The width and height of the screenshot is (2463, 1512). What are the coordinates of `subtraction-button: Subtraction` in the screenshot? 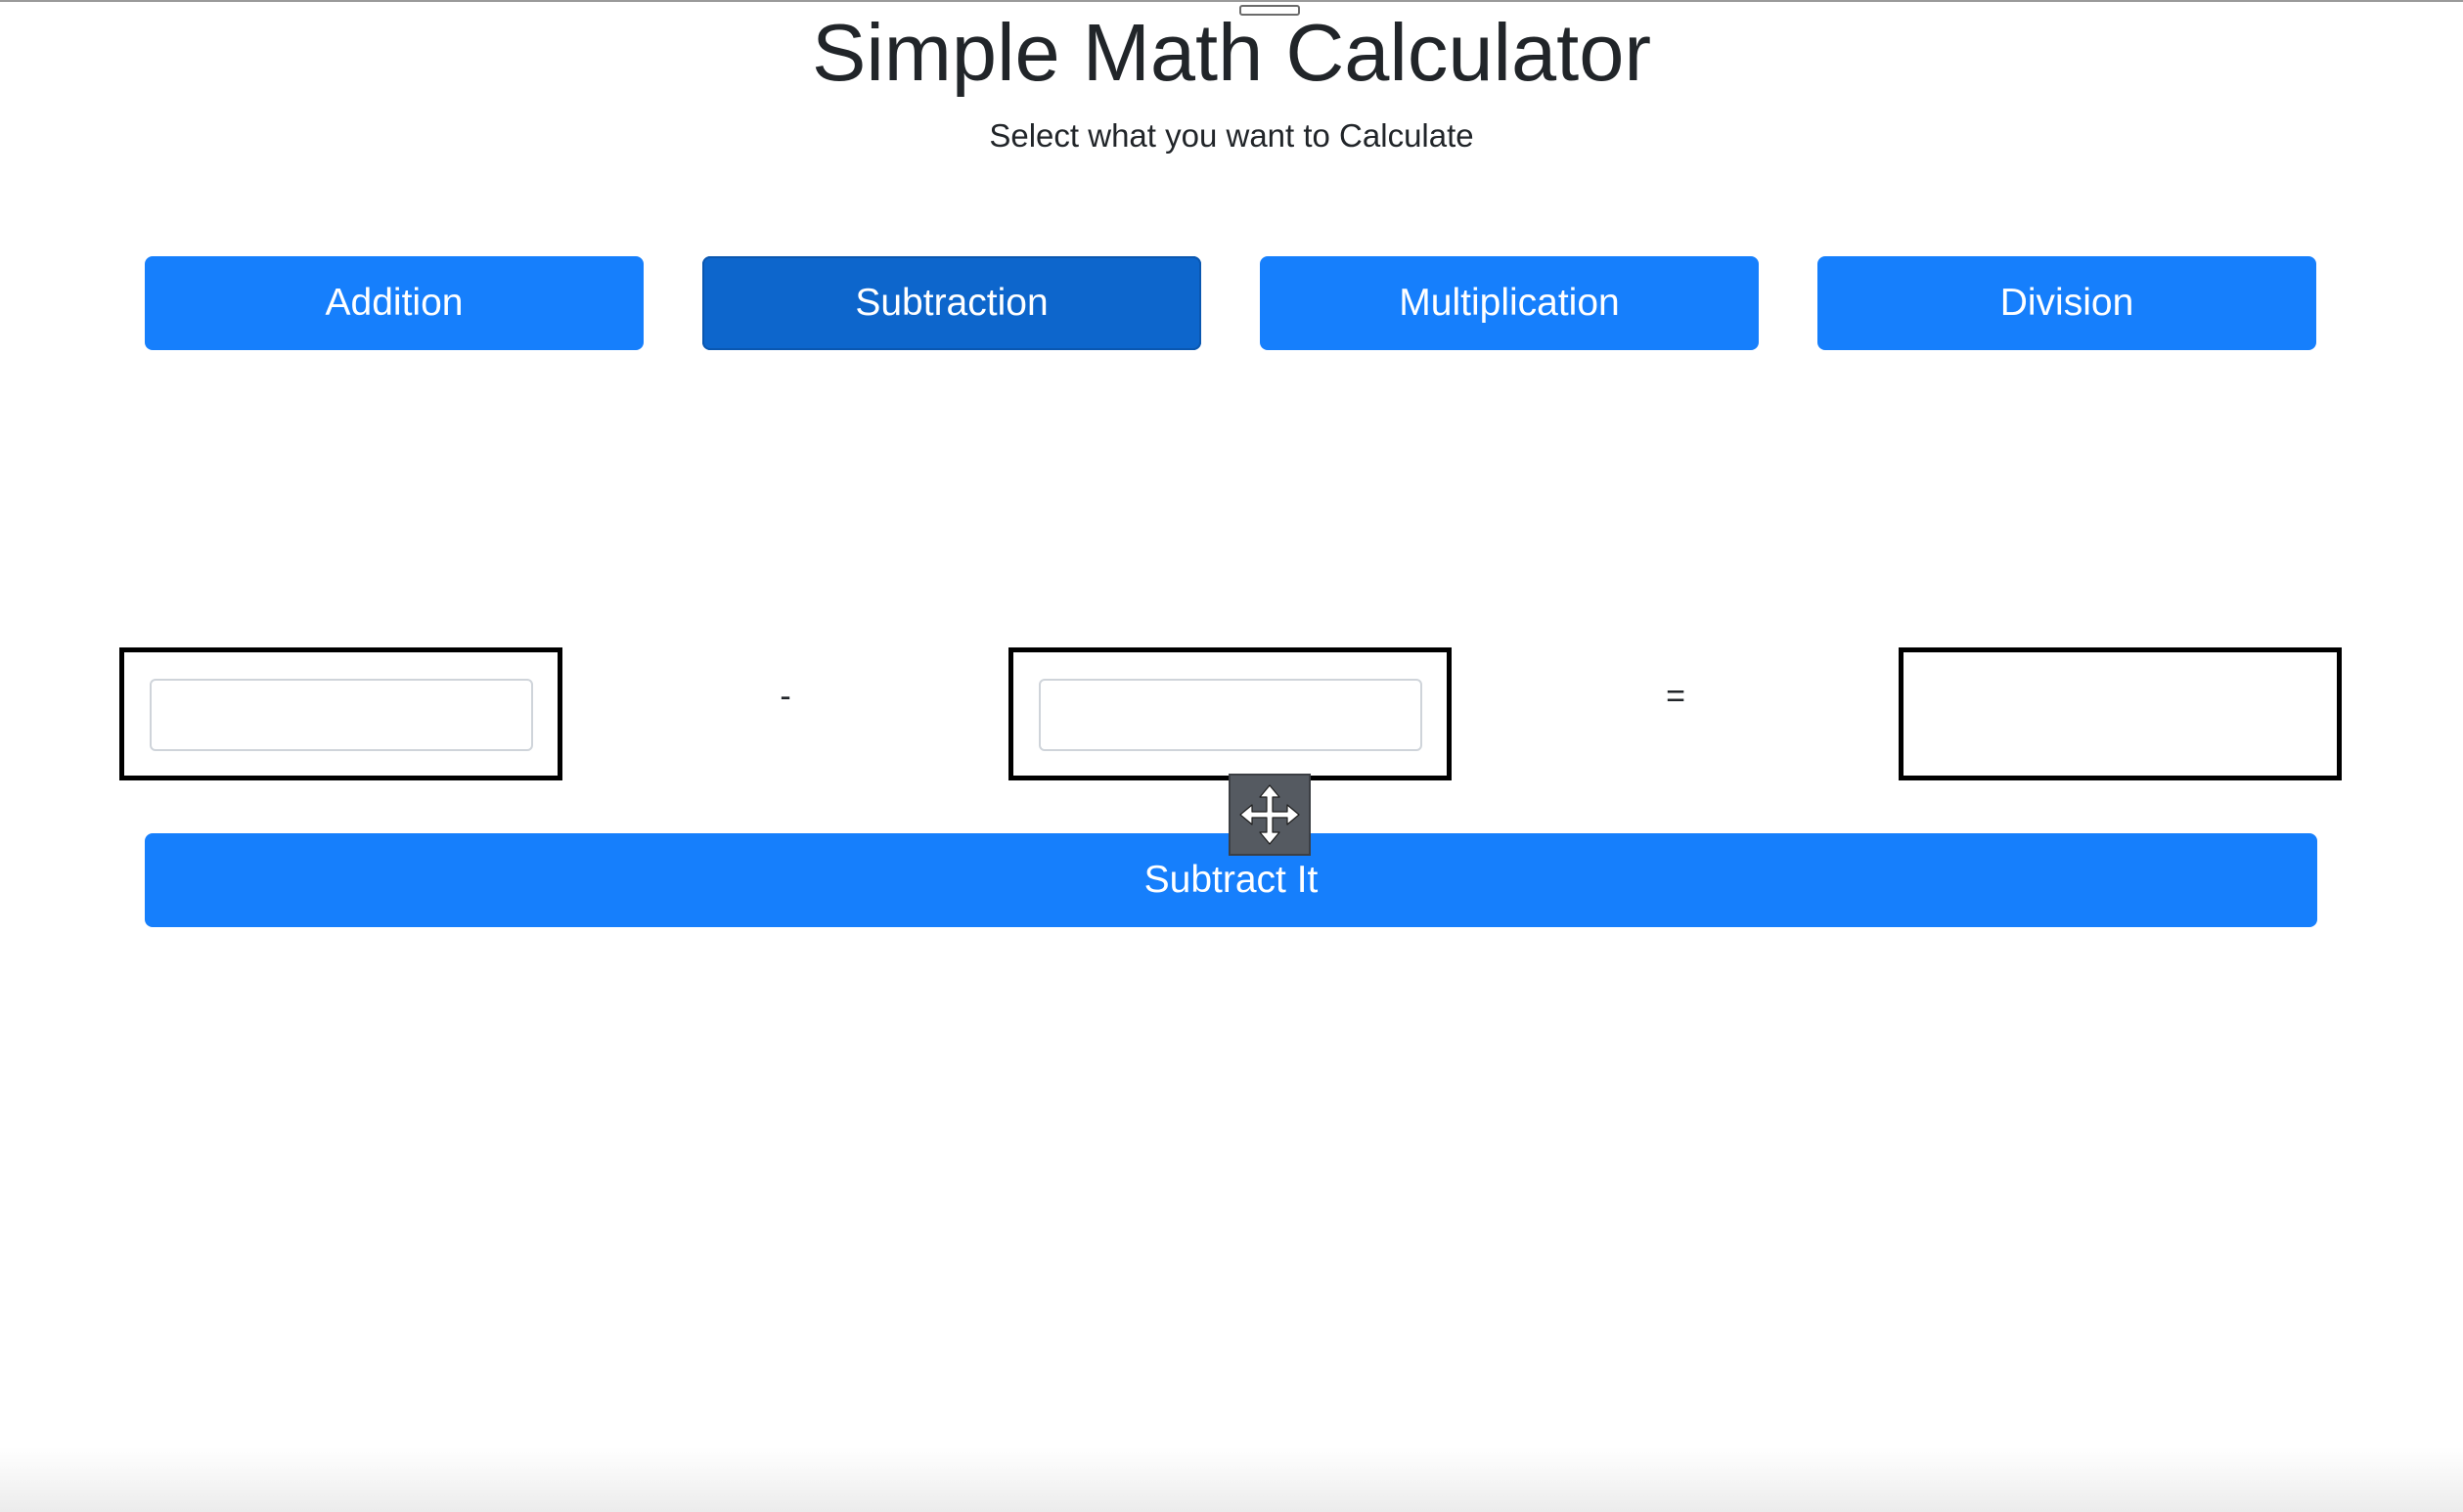 It's located at (951, 303).